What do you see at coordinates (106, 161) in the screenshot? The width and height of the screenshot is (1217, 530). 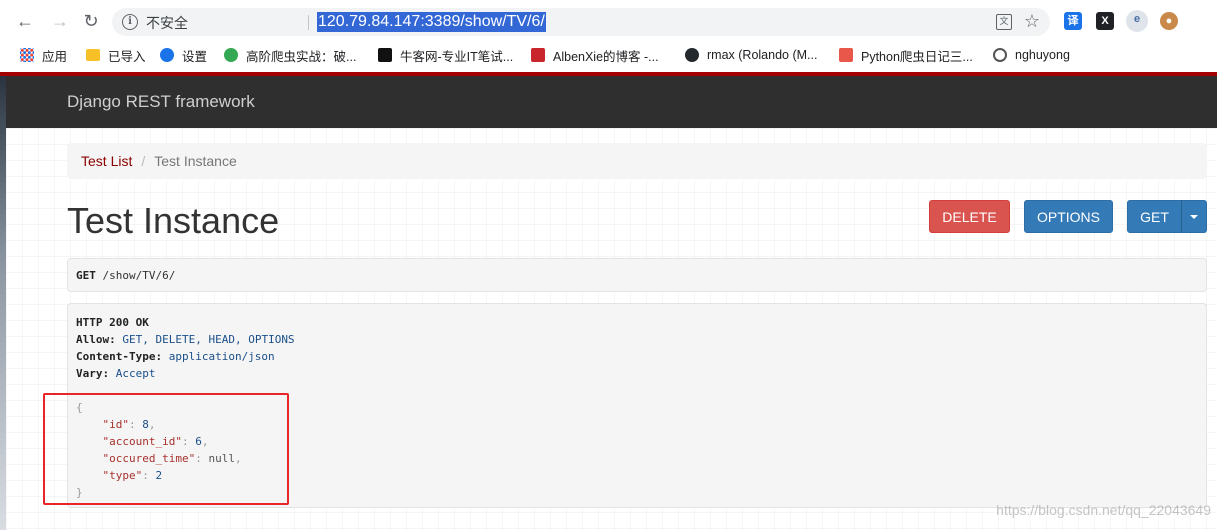 I see `breadcrumb-test-list: Test List` at bounding box center [106, 161].